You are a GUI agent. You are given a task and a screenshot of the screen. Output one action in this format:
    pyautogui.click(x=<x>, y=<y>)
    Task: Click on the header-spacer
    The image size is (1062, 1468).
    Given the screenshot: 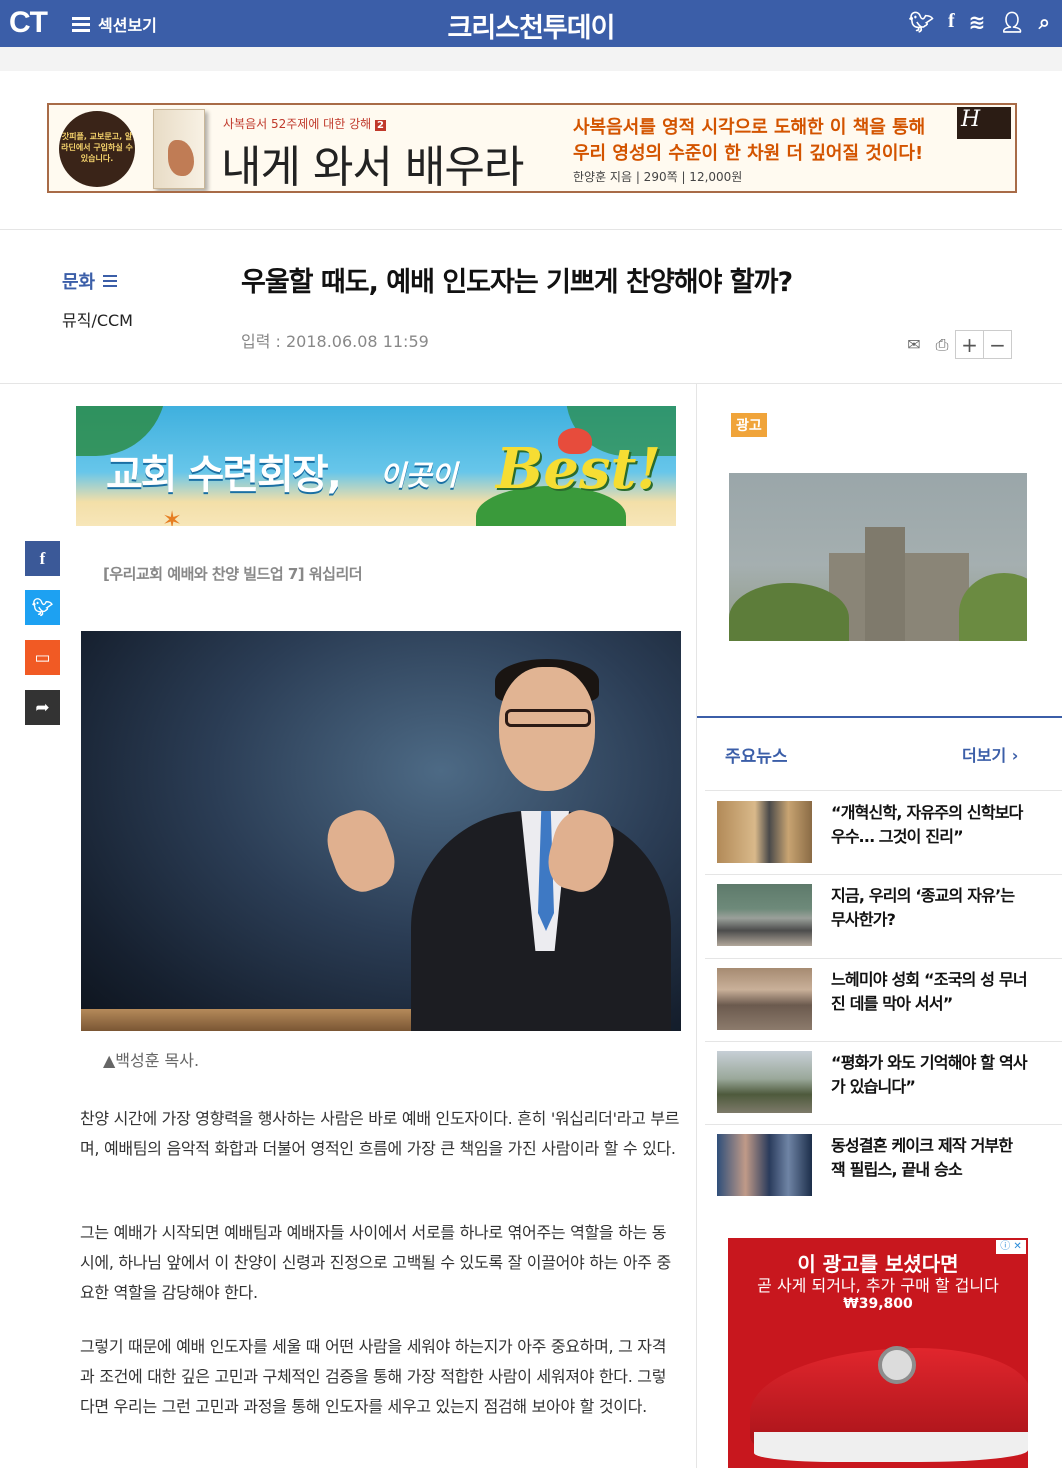 What is the action you would take?
    pyautogui.click(x=531, y=59)
    